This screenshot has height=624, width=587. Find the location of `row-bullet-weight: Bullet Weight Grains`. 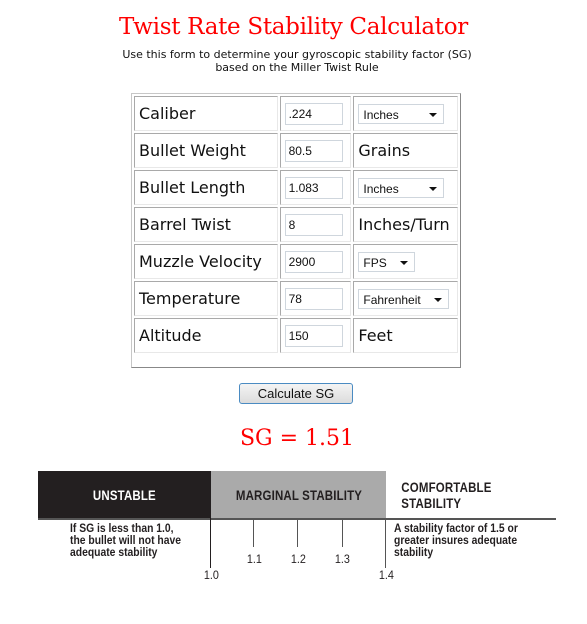

row-bullet-weight: Bullet Weight Grains is located at coordinates (296, 150).